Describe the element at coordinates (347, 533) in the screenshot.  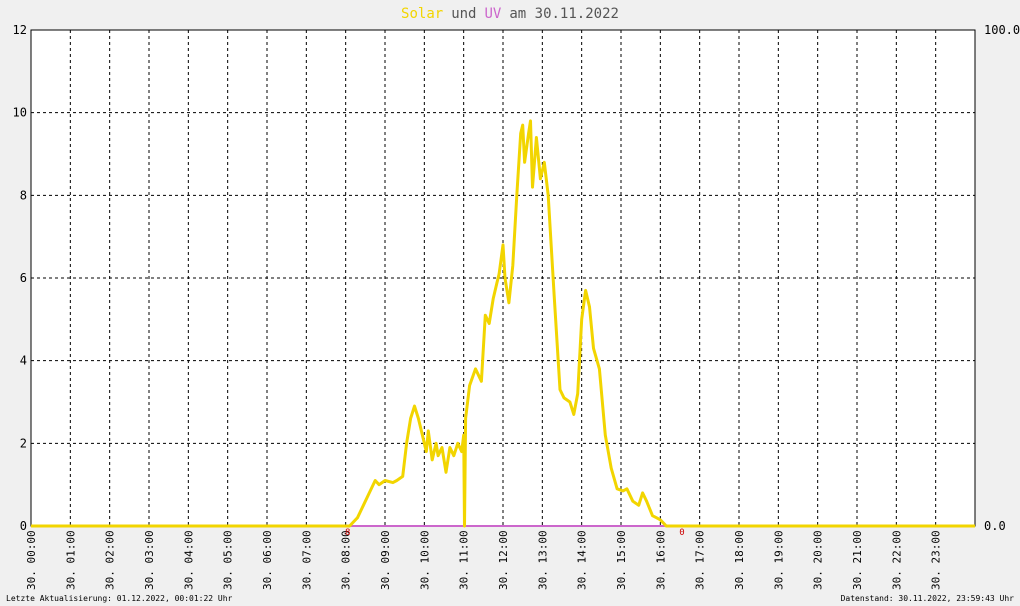
I see `event-marker: 8` at that location.